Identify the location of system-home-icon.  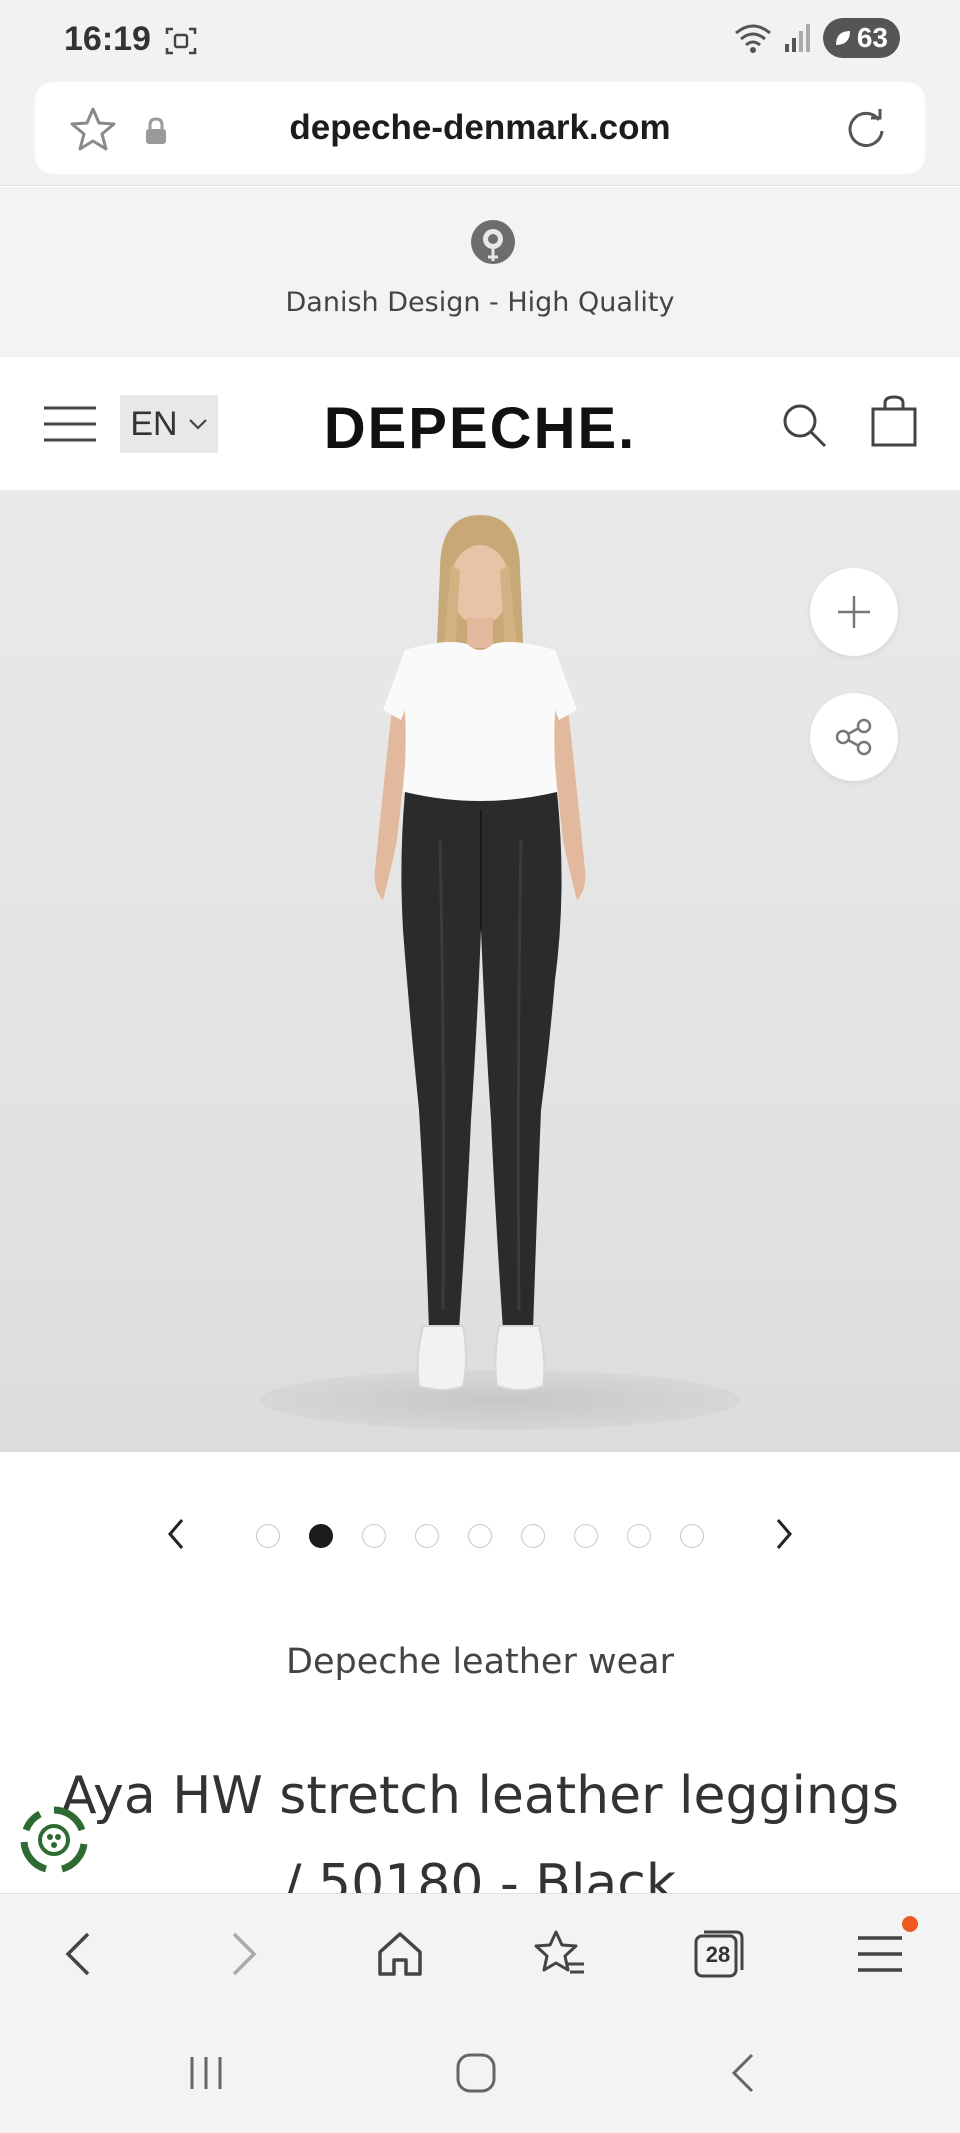
(476, 2073).